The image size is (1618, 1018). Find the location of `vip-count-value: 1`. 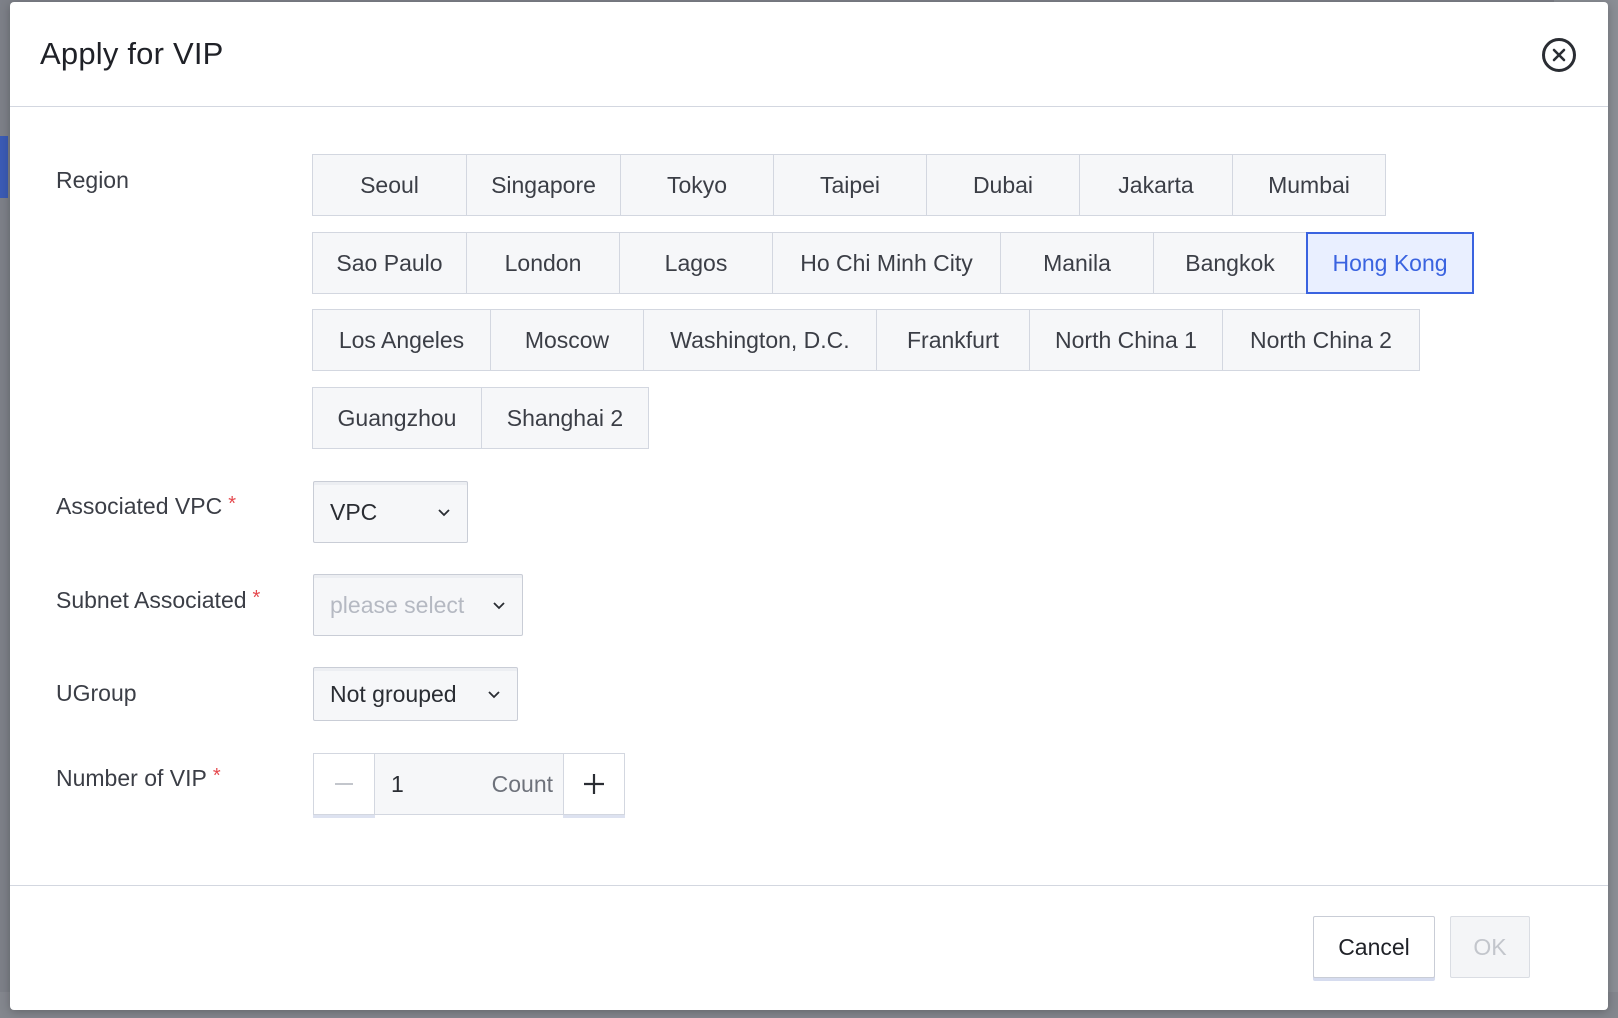

vip-count-value: 1 is located at coordinates (397, 783).